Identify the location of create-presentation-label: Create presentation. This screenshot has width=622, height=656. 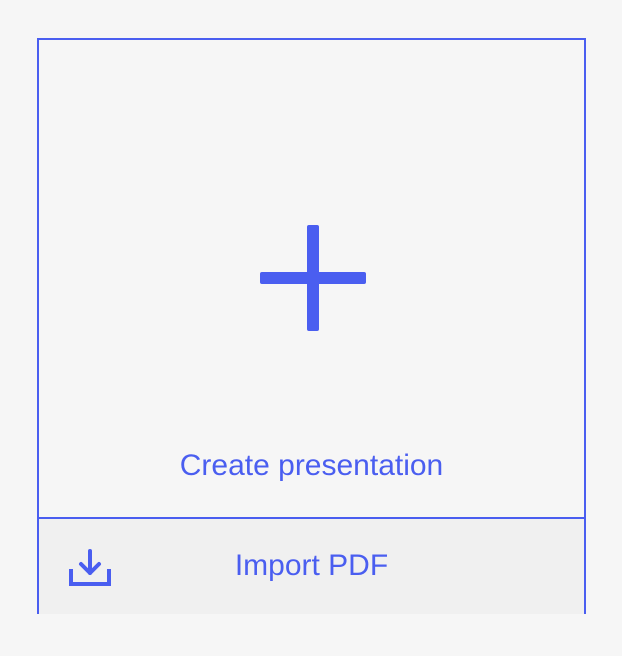
(311, 465).